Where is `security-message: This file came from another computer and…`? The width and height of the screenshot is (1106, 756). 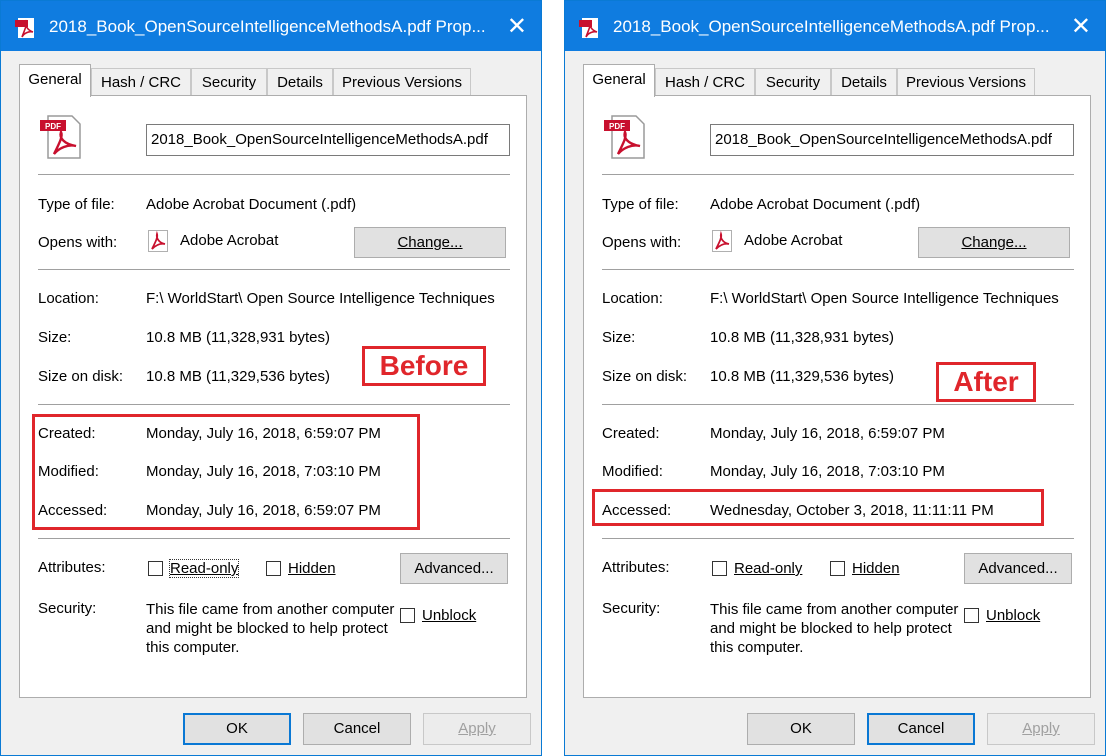 security-message: This file came from another computer and… is located at coordinates (834, 628).